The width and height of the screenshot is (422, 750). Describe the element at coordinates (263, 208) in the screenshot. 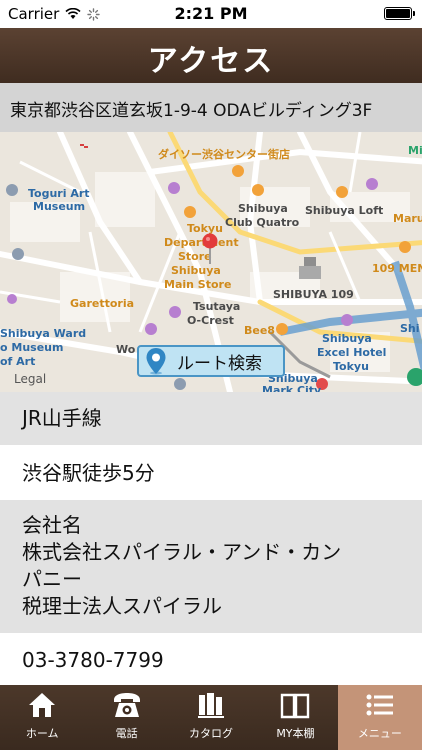

I see `map-label-shibuya-2: Shibuya` at that location.